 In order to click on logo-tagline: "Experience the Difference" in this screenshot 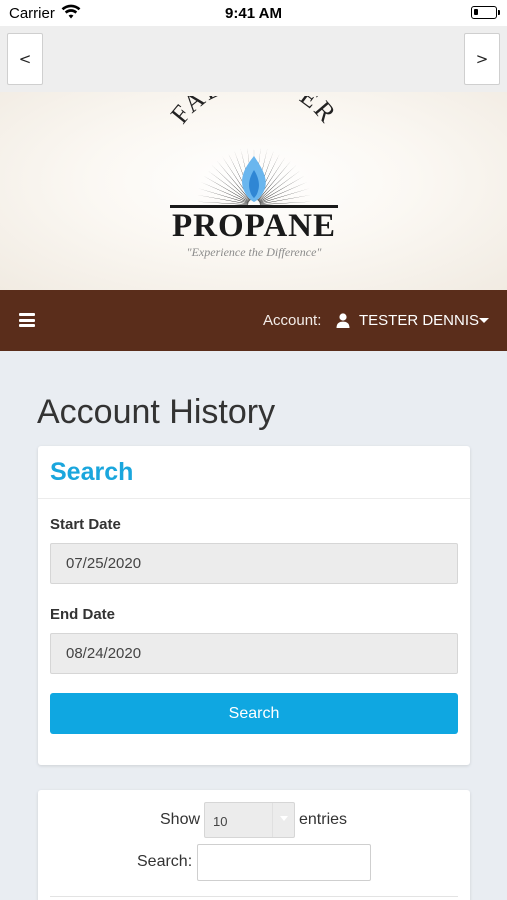, I will do `click(255, 252)`.